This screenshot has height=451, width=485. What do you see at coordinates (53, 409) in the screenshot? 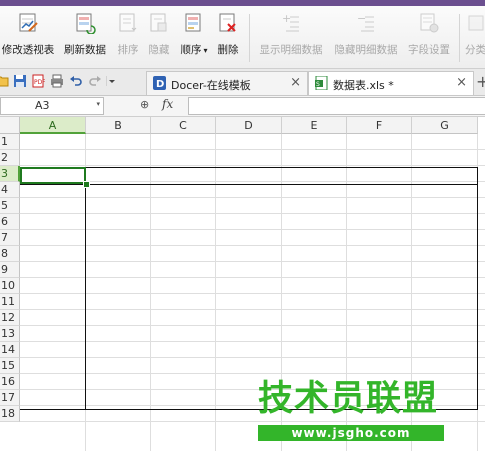
I see `cell-border-bottom` at bounding box center [53, 409].